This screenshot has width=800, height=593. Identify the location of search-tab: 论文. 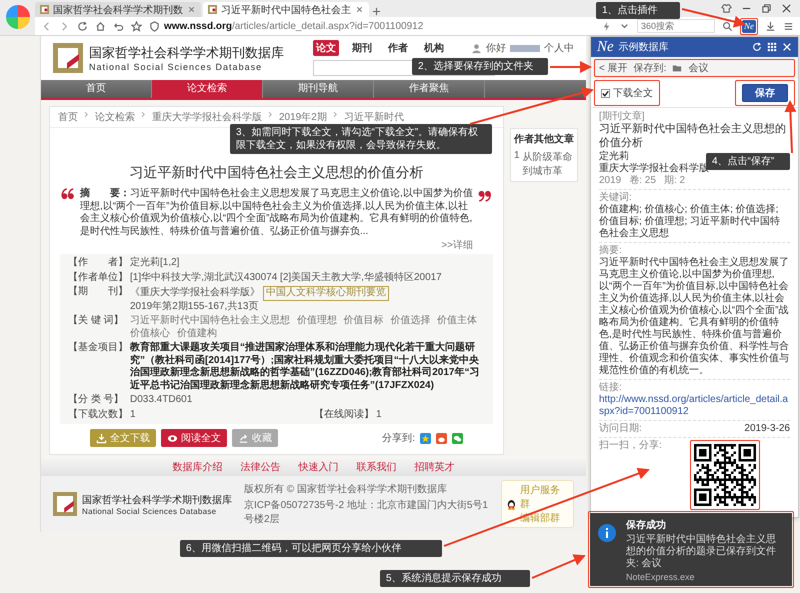
(326, 48).